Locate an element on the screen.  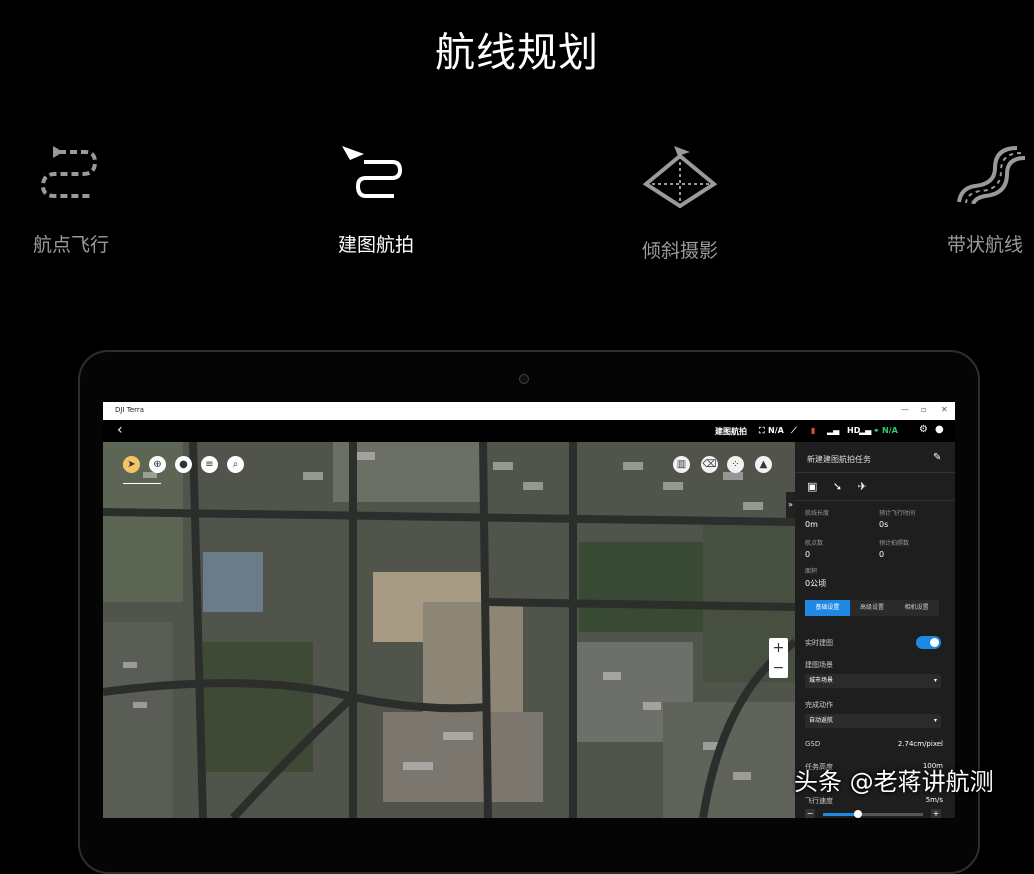
locate-icon: ⊕ is located at coordinates (157, 464).